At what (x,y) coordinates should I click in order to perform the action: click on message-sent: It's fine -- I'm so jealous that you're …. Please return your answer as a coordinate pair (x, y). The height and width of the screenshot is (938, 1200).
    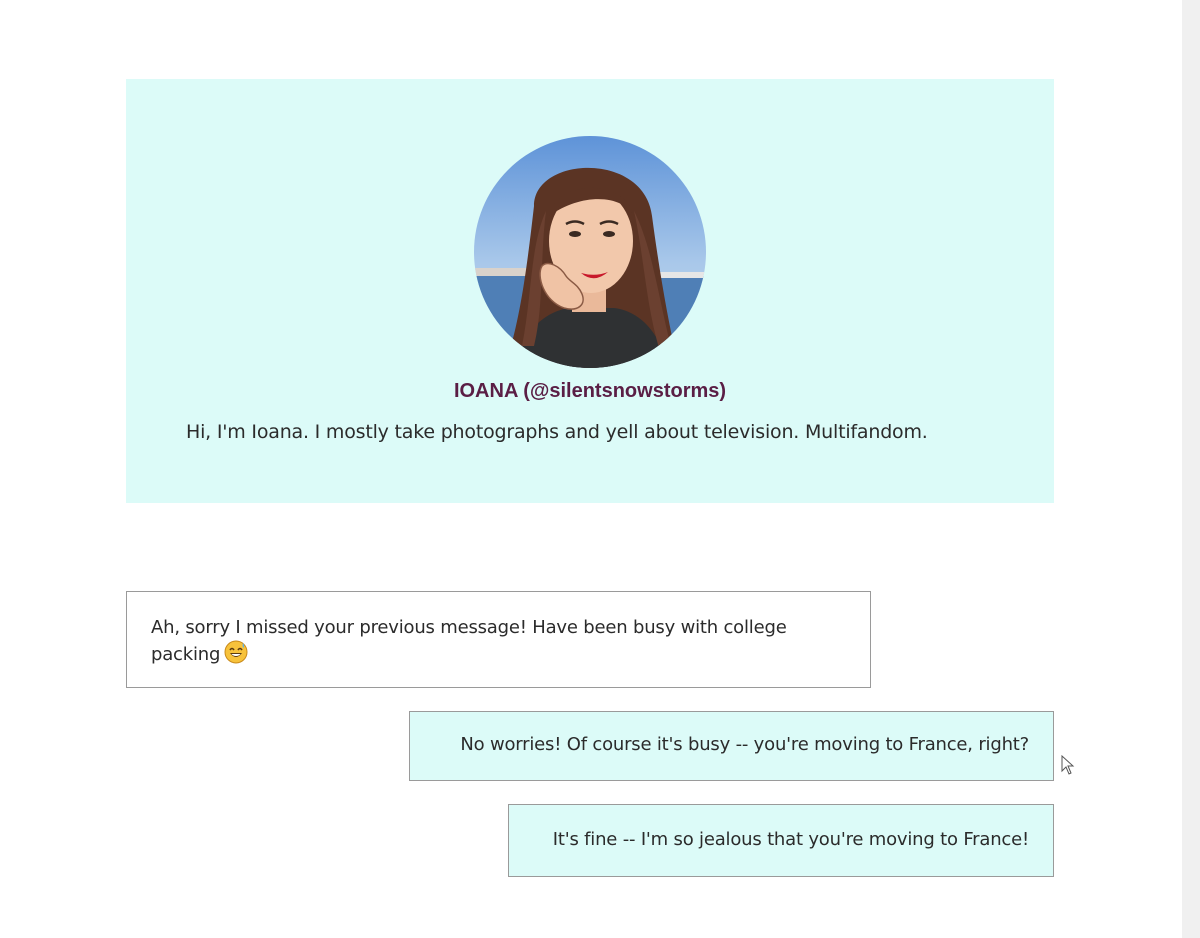
    Looking at the image, I should click on (781, 840).